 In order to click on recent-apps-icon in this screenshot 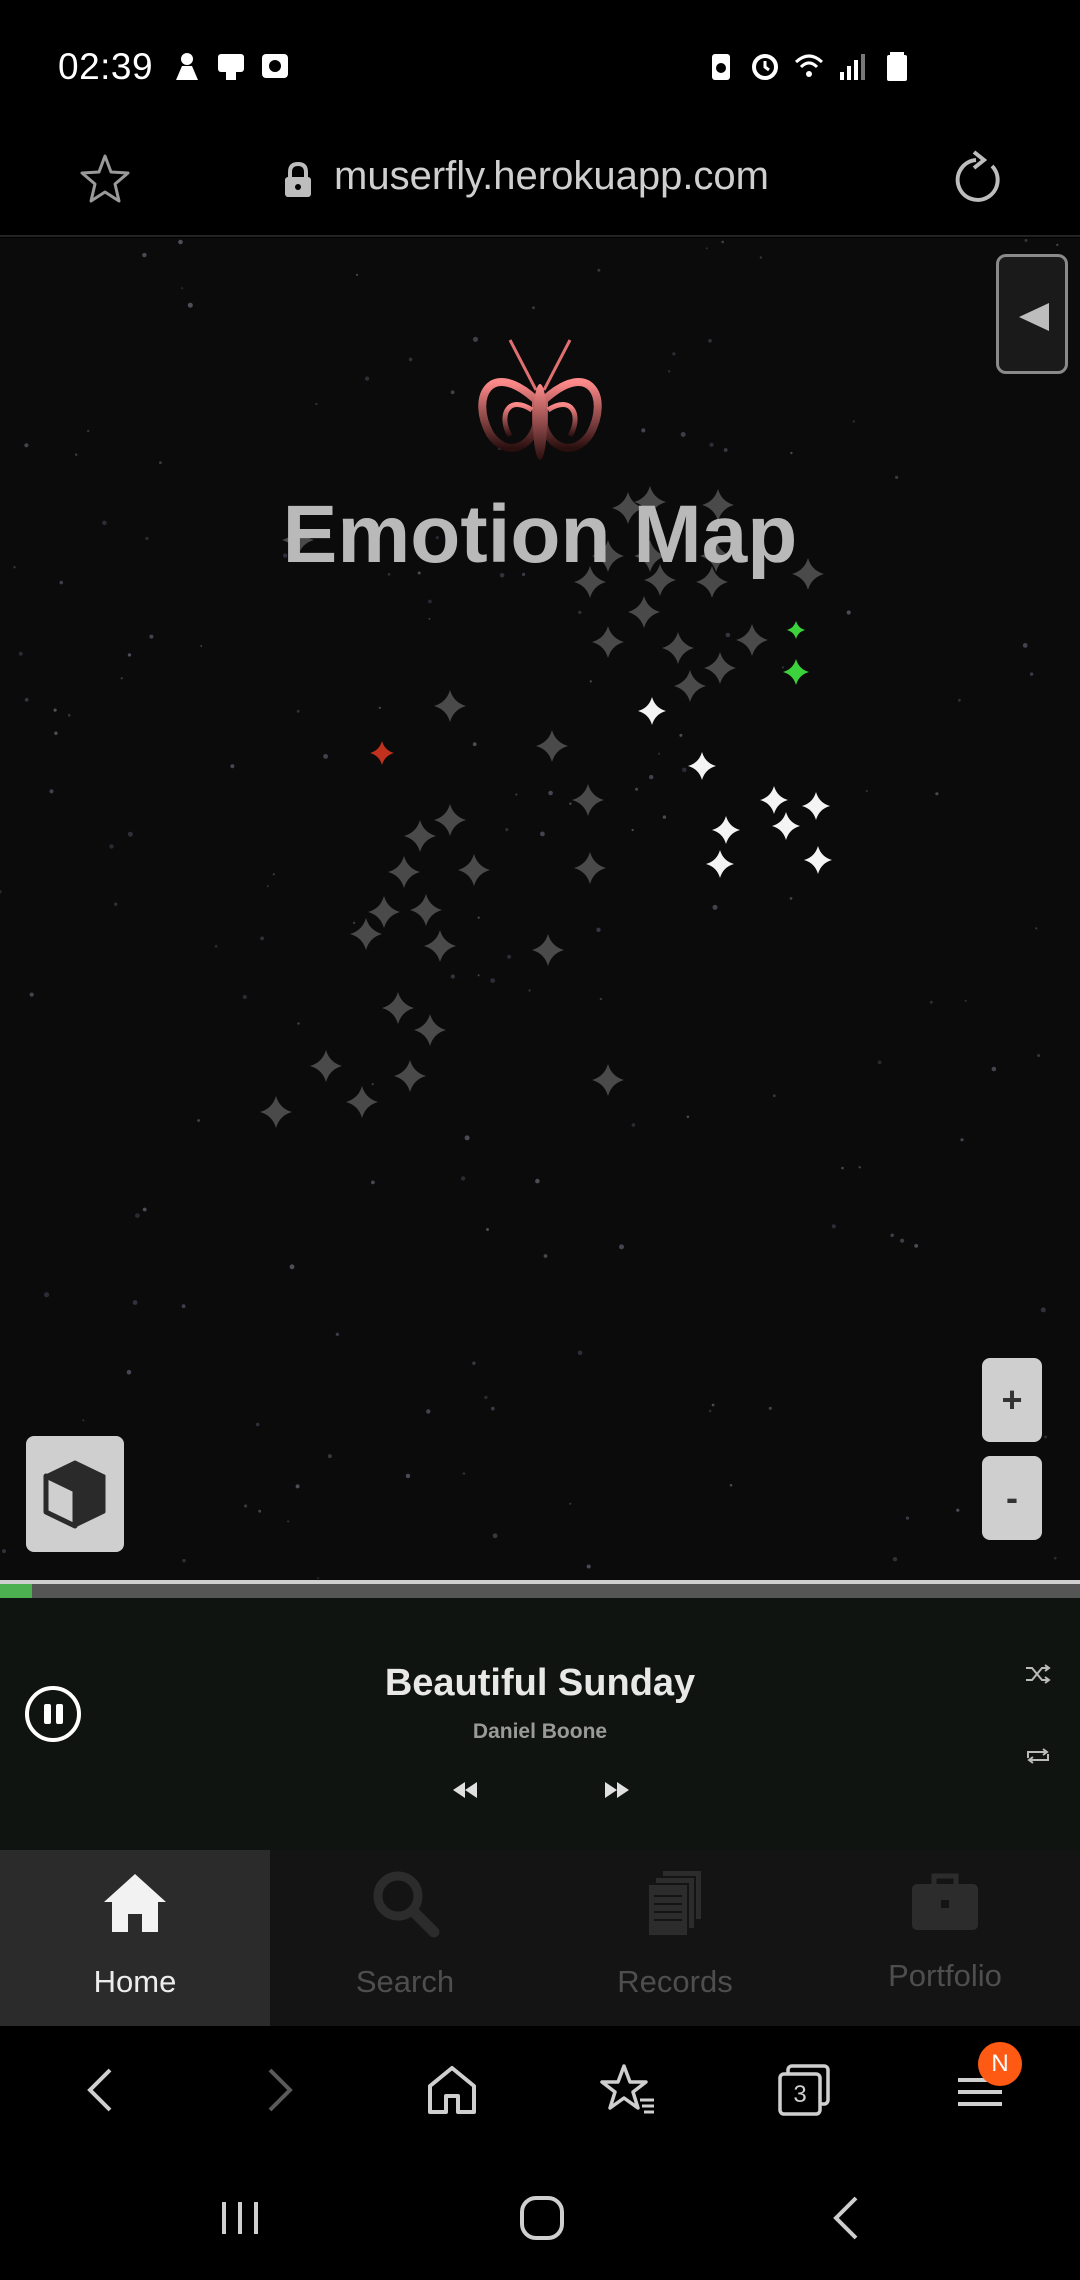, I will do `click(240, 2218)`.